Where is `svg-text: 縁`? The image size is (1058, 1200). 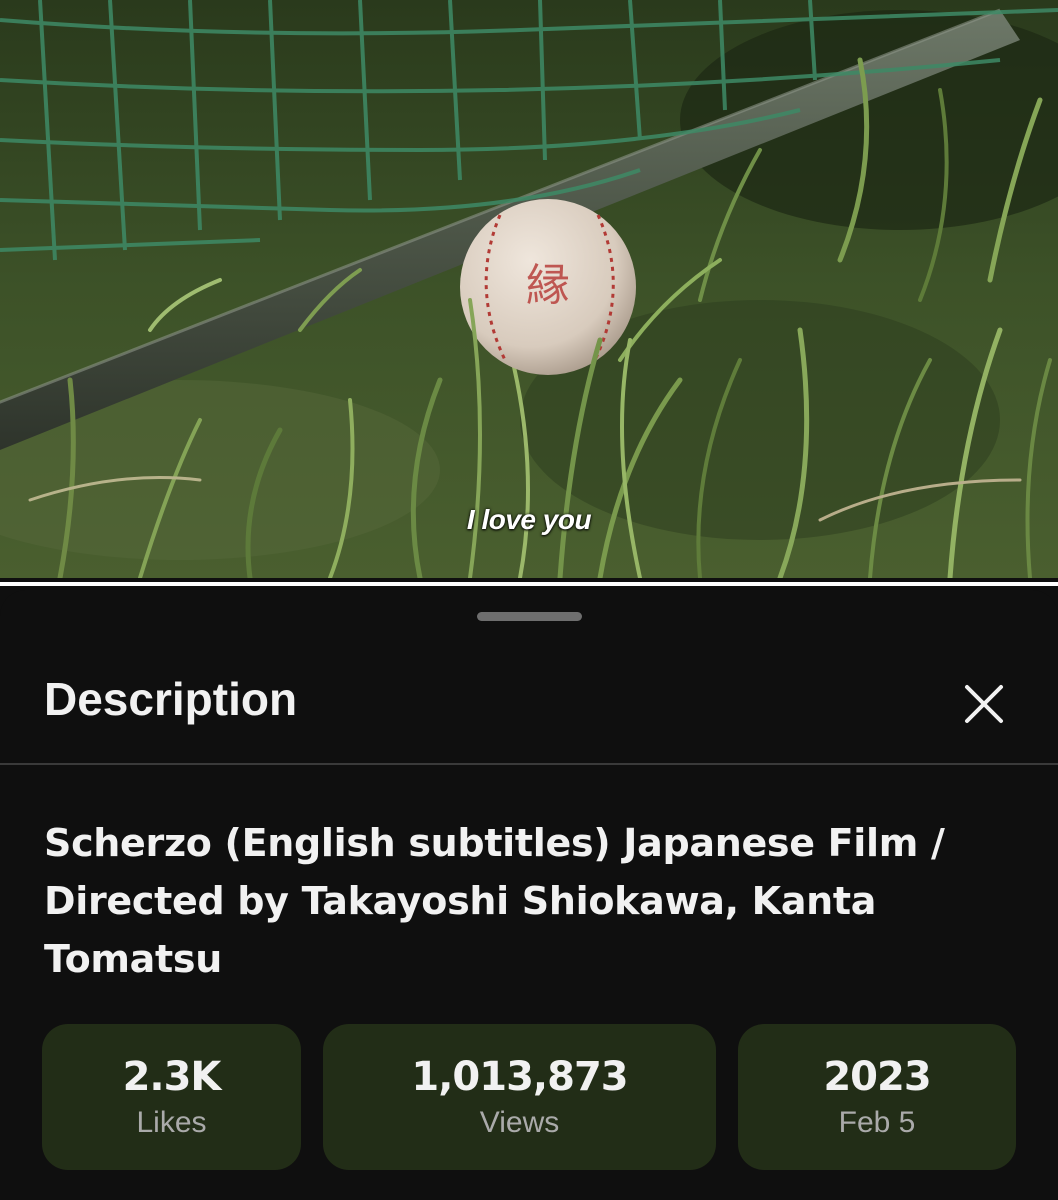 svg-text: 縁 is located at coordinates (548, 285).